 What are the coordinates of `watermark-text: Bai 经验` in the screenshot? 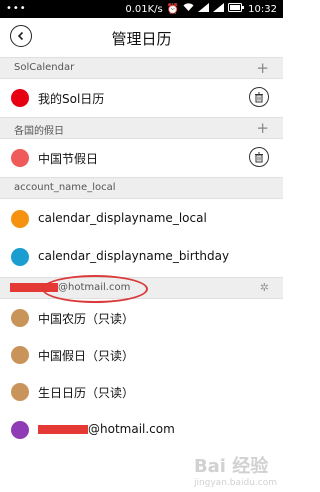 It's located at (231, 466).